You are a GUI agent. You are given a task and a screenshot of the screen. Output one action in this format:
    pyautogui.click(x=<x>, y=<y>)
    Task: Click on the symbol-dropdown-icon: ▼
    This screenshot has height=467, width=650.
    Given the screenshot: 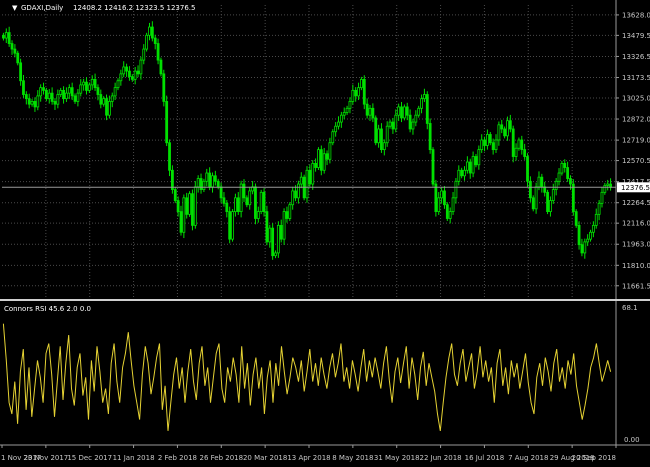 What is the action you would take?
    pyautogui.click(x=15, y=8)
    